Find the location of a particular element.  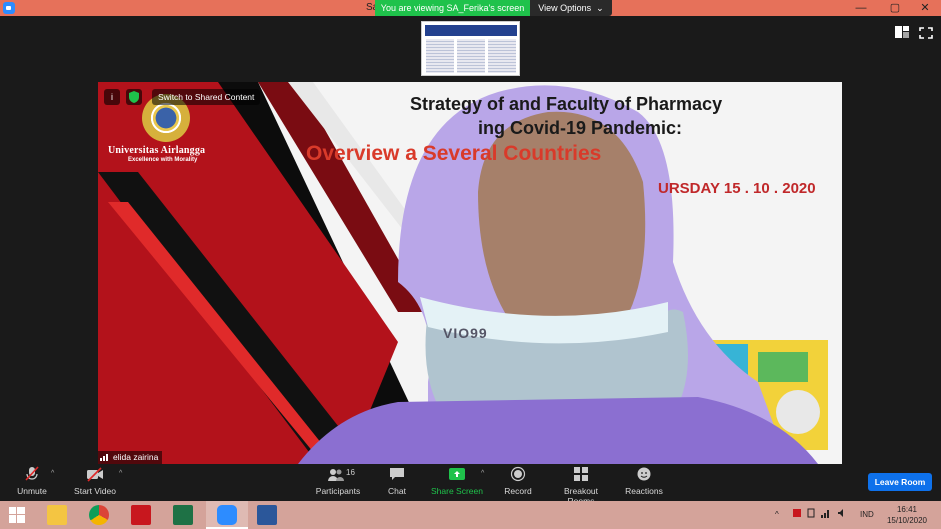

volume-icon is located at coordinates (842, 515).